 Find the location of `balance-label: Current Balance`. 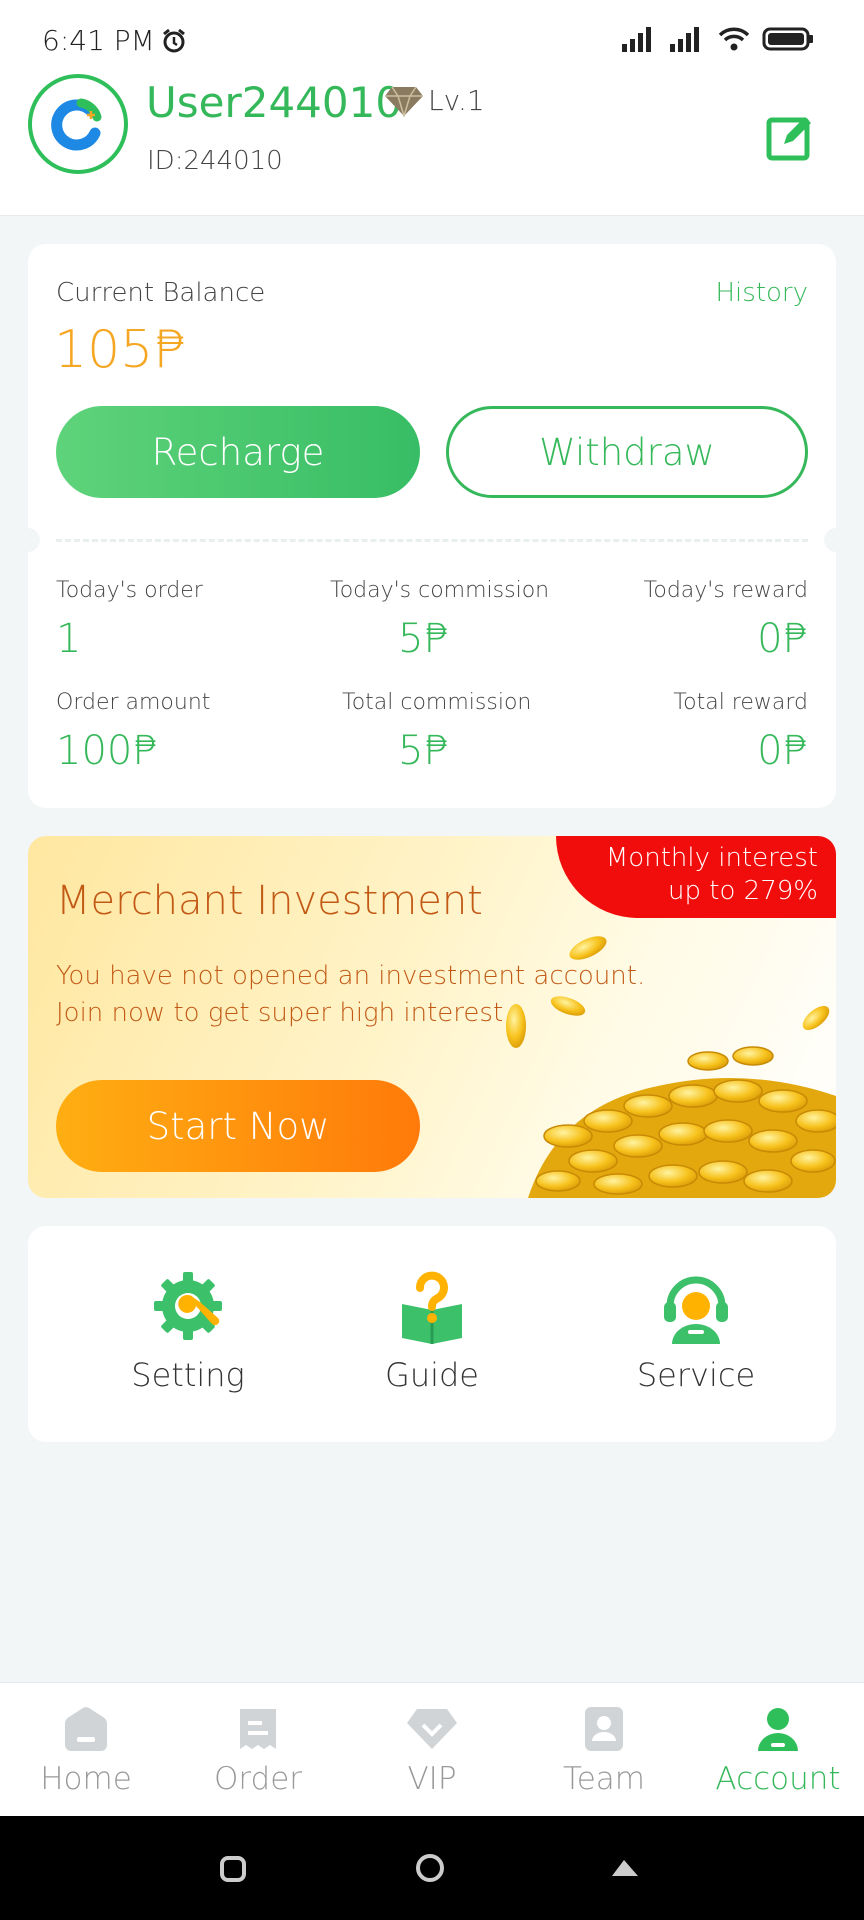

balance-label: Current Balance is located at coordinates (161, 293).